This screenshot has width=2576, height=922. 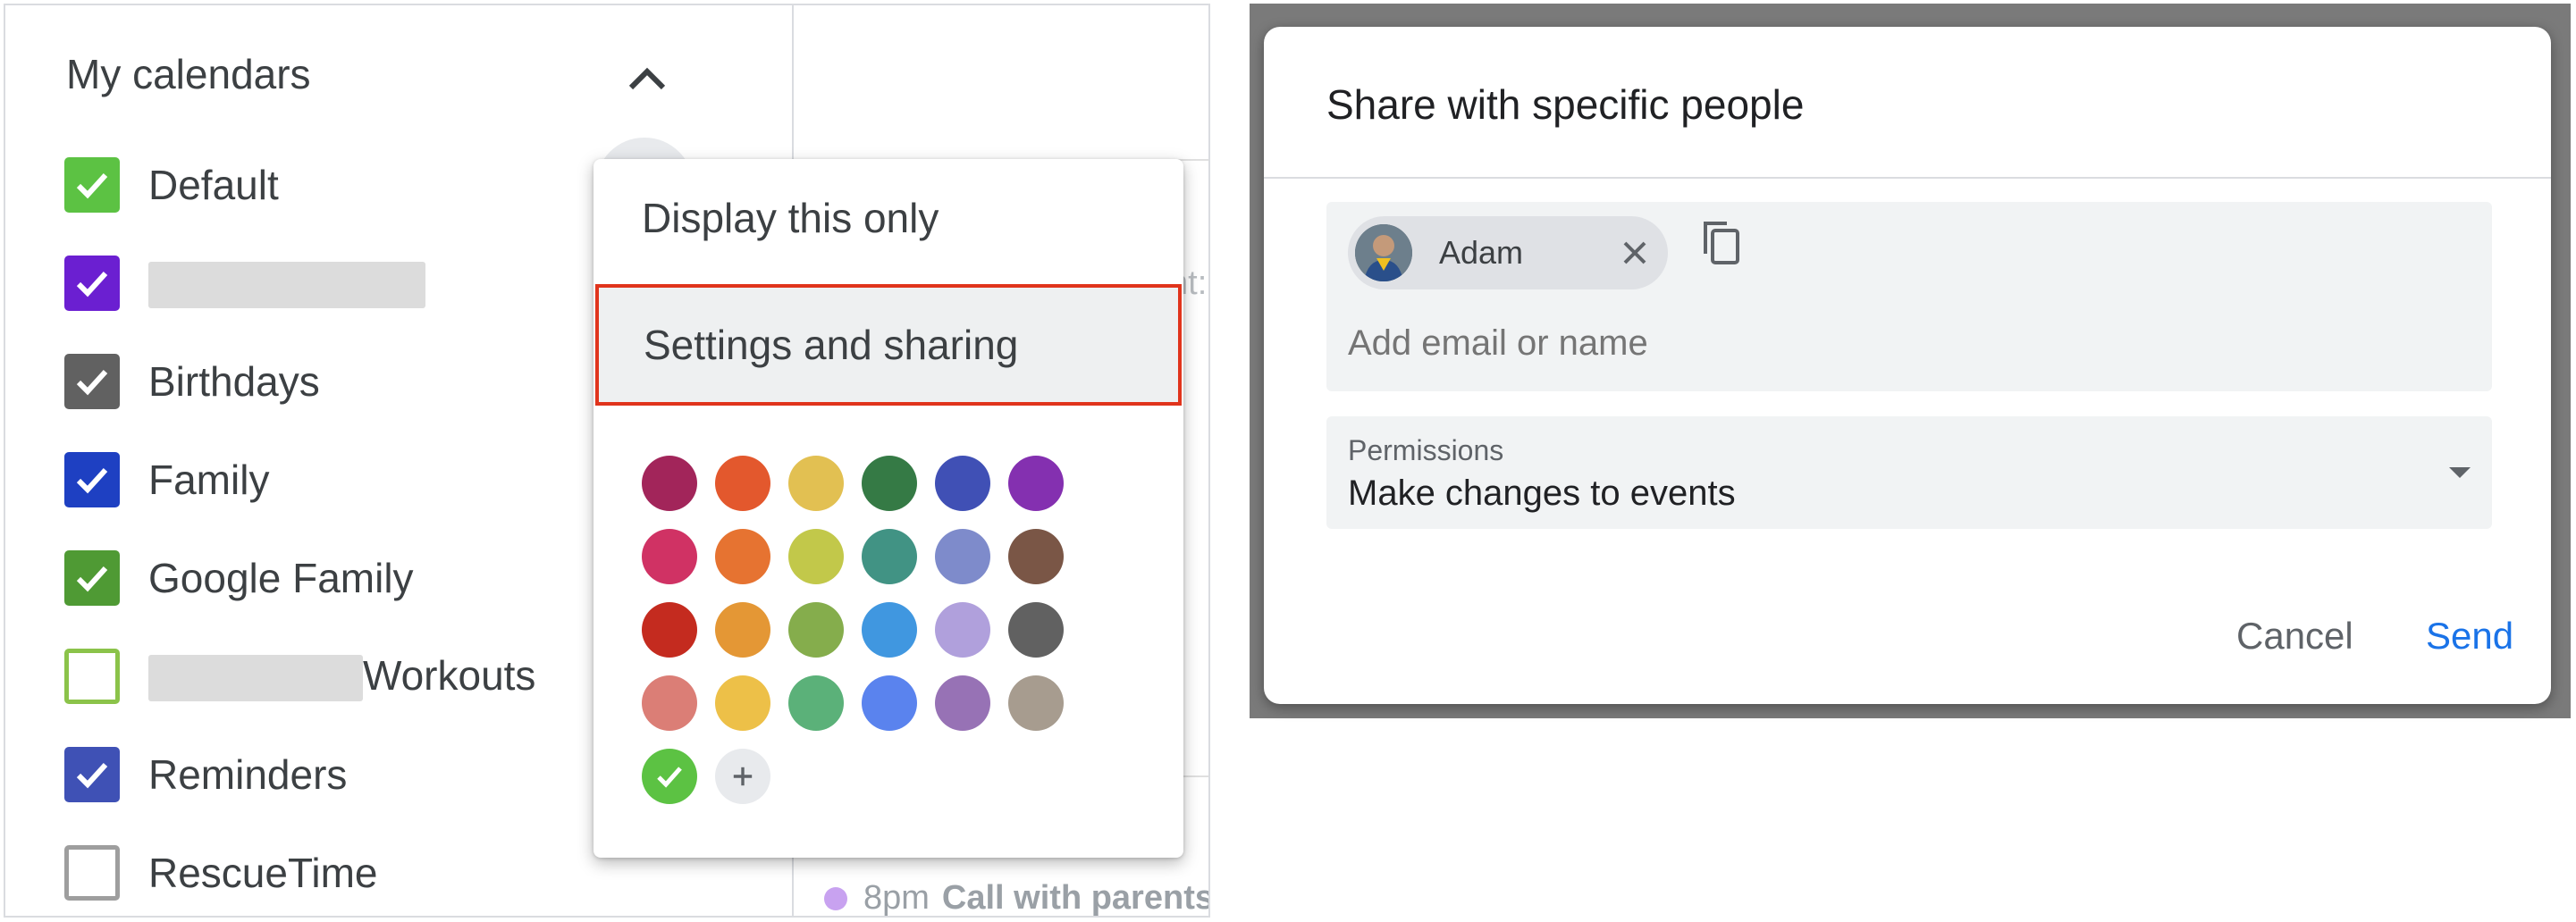 What do you see at coordinates (2470, 637) in the screenshot?
I see `send-button: Send` at bounding box center [2470, 637].